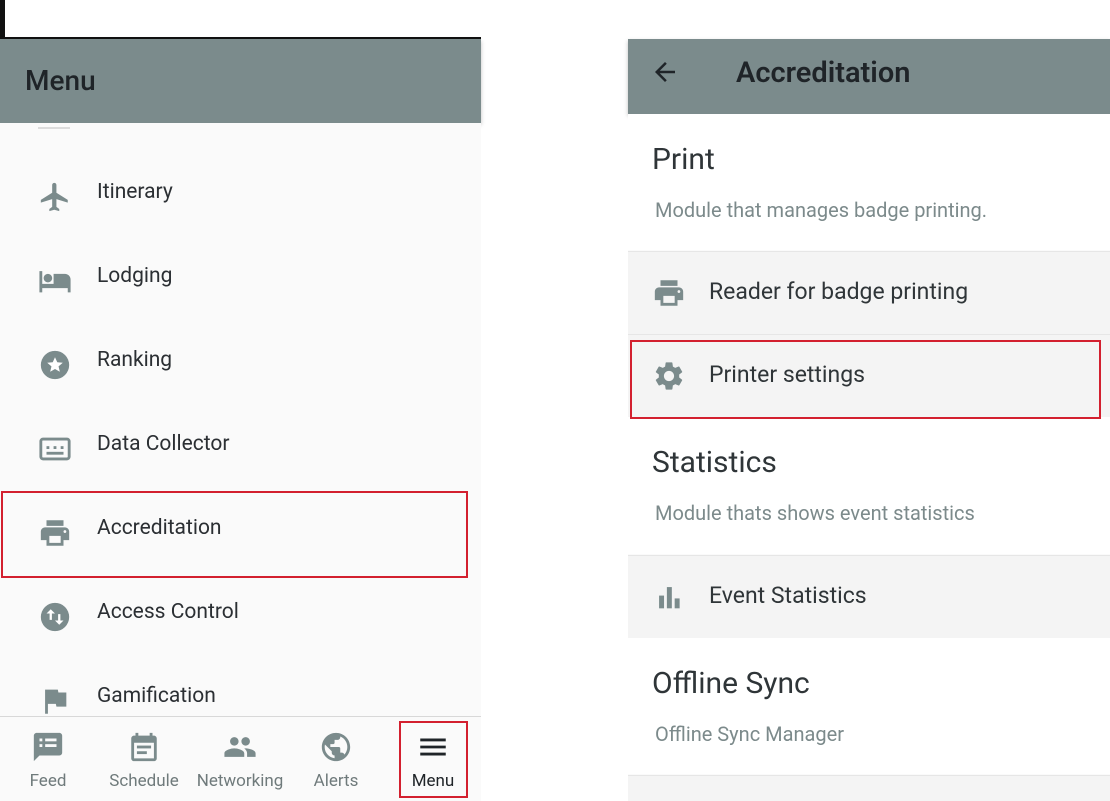 This screenshot has height=801, width=1110. Describe the element at coordinates (821, 210) in the screenshot. I see `section-subtitle: Module that manages badge printing.` at that location.